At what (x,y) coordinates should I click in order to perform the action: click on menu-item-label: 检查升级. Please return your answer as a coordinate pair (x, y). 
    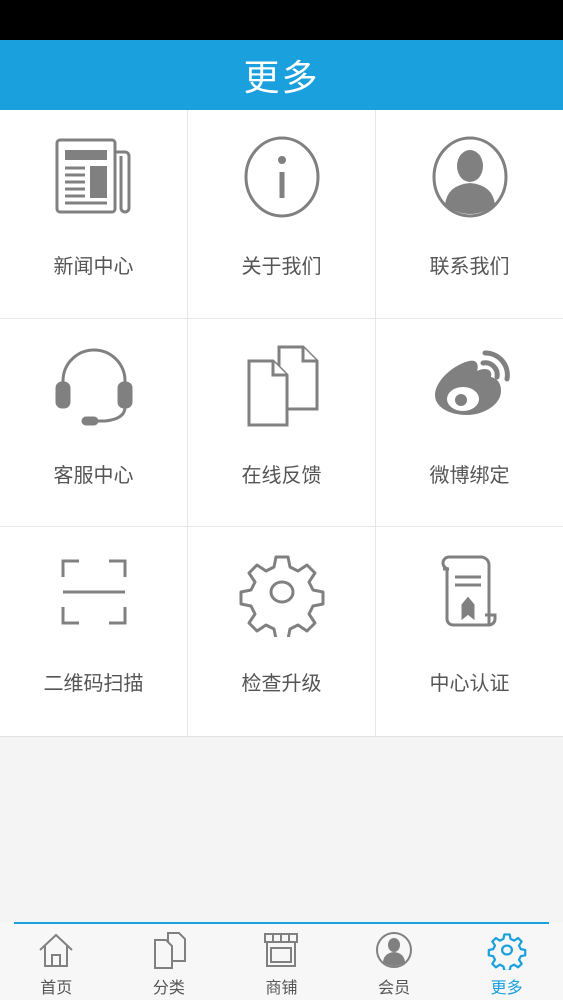
    Looking at the image, I should click on (281, 683).